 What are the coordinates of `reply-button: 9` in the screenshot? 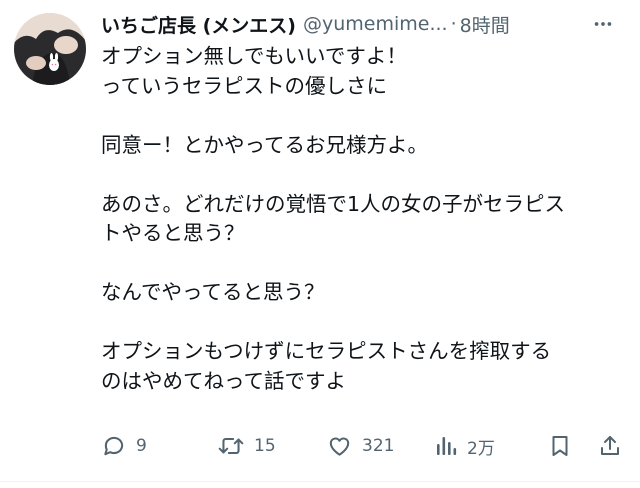 It's located at (124, 446).